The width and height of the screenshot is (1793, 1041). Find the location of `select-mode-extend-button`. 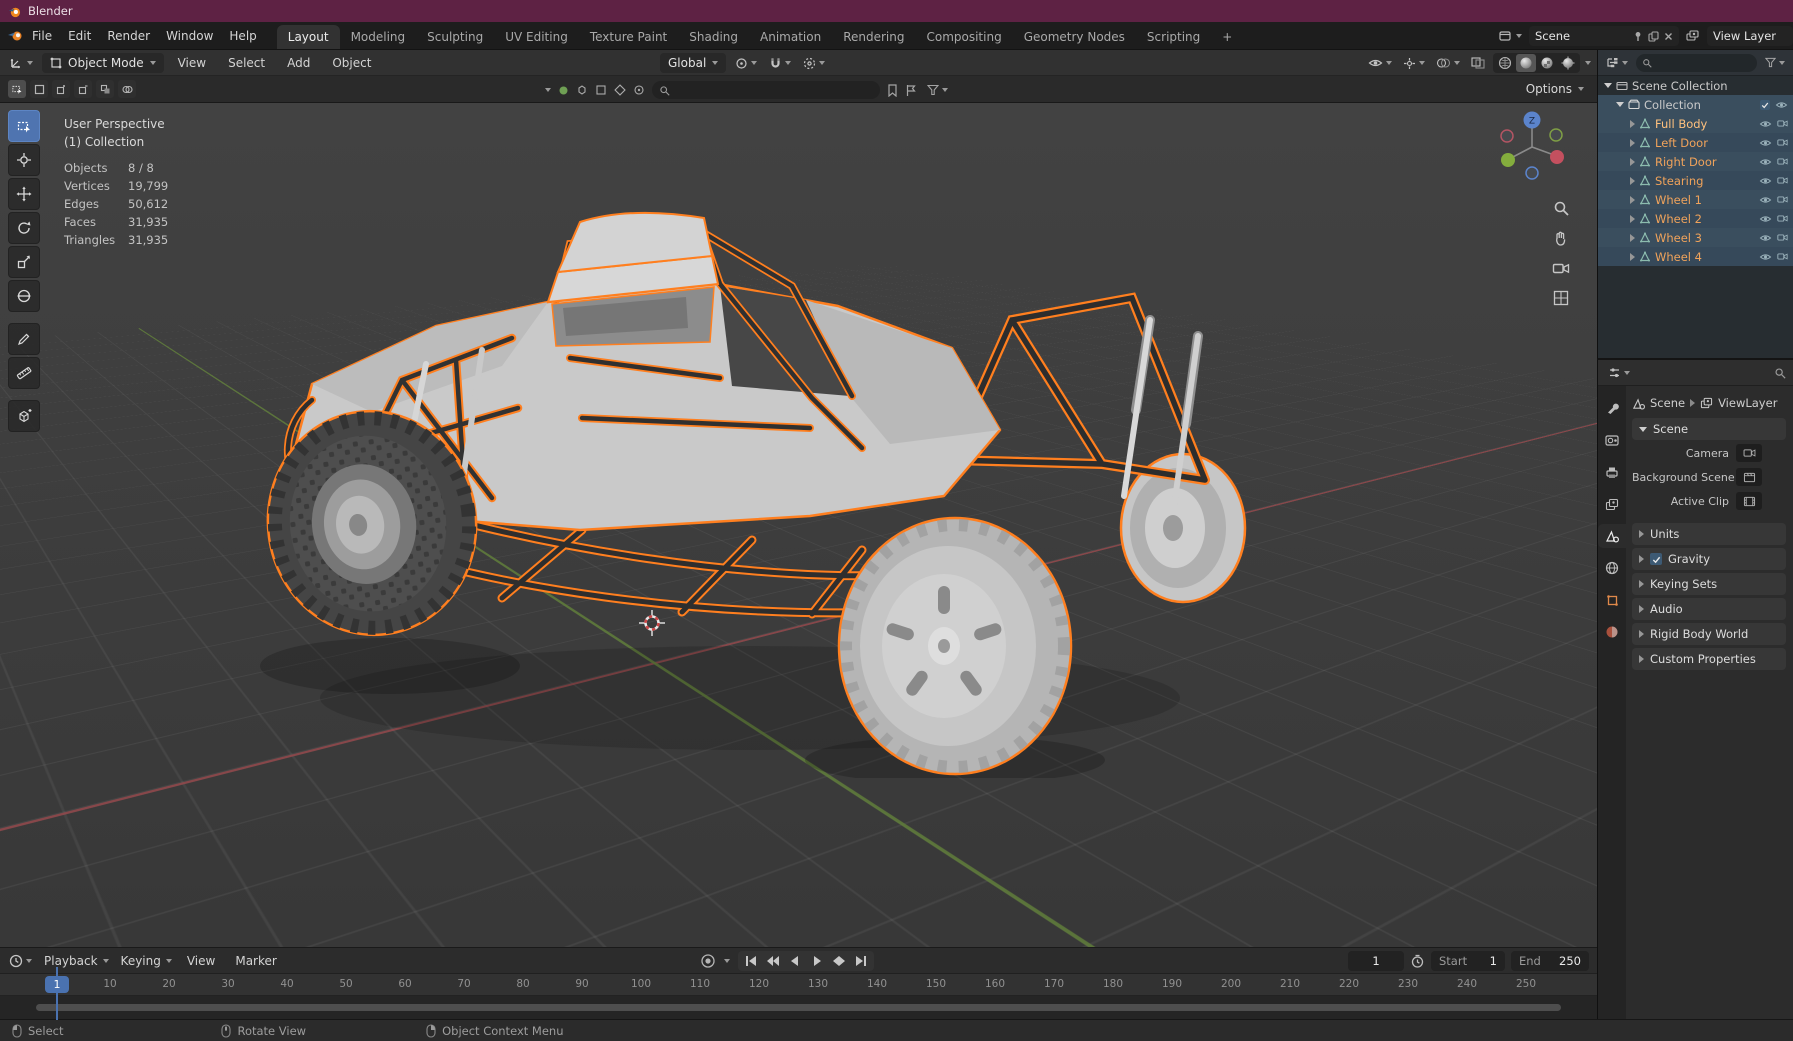

select-mode-extend-button is located at coordinates (61, 89).